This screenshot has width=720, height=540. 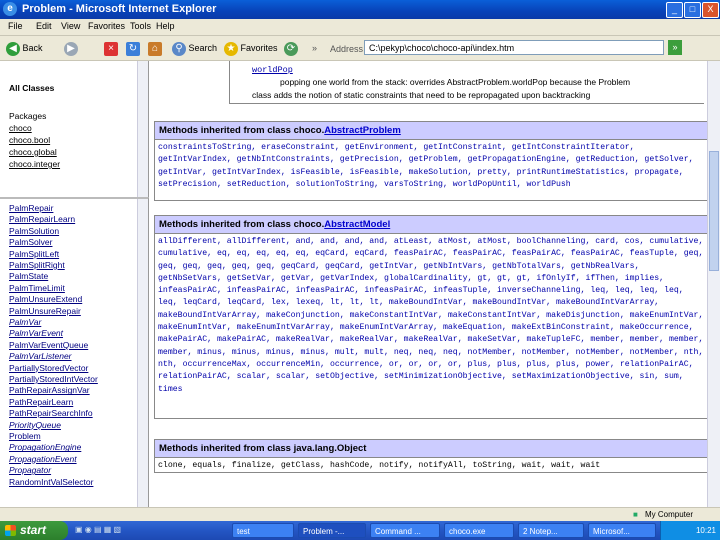 What do you see at coordinates (28, 276) in the screenshot?
I see `class-link: PalmState` at bounding box center [28, 276].